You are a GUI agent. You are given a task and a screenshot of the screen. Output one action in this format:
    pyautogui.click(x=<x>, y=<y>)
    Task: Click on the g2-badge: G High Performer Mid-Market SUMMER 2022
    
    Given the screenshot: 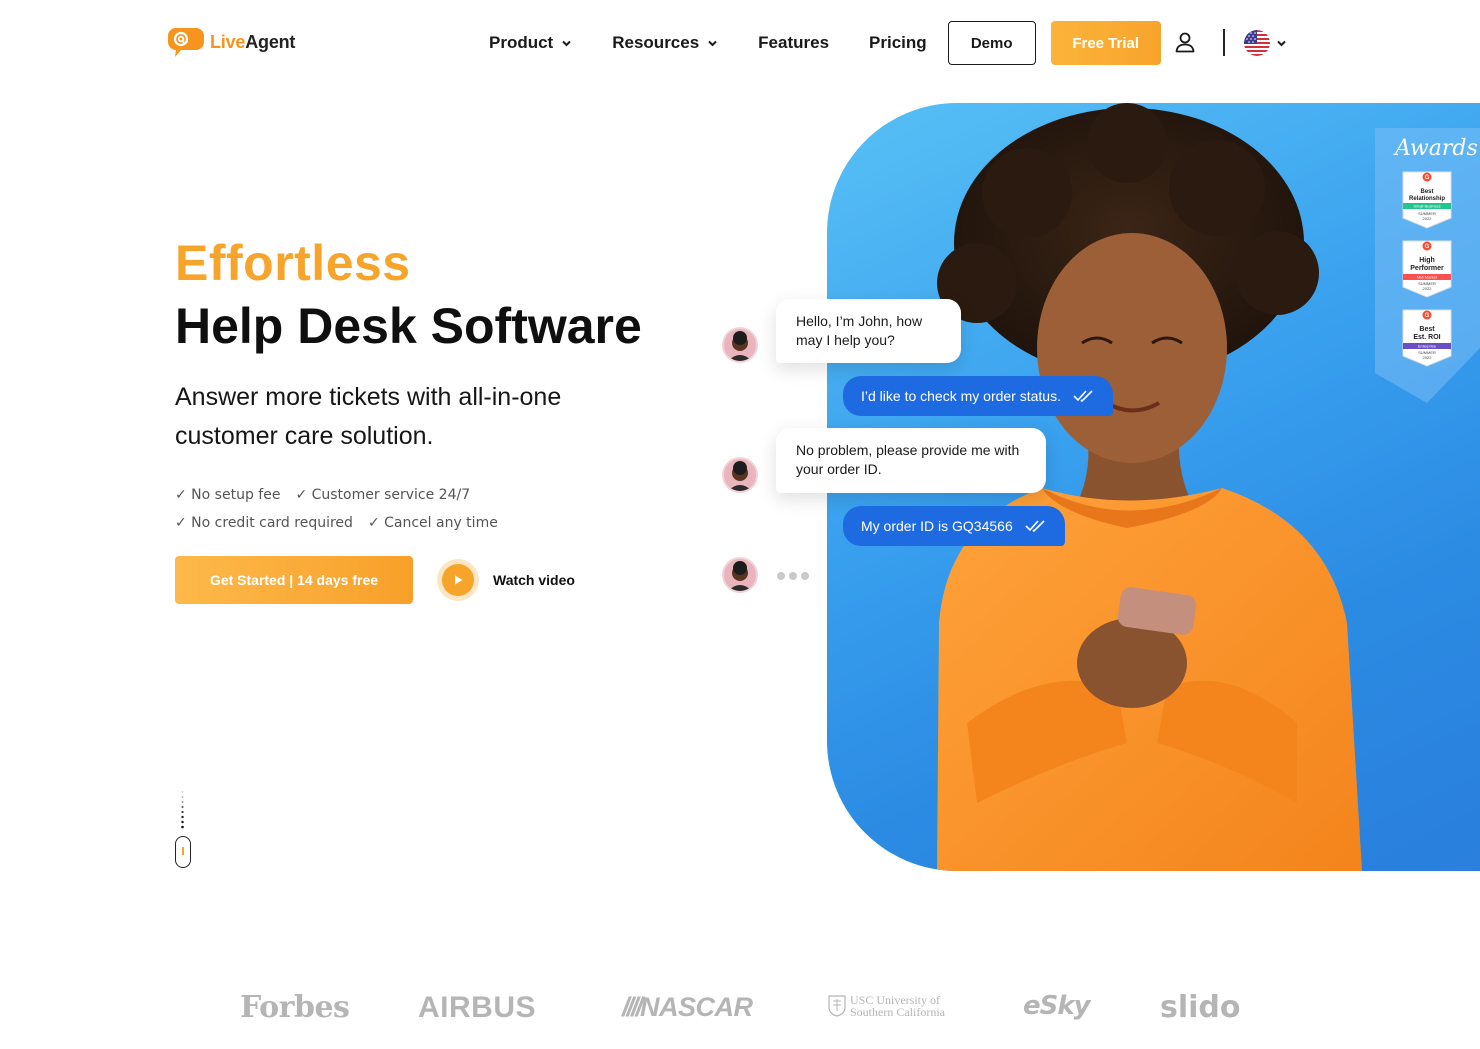 What is the action you would take?
    pyautogui.click(x=1427, y=269)
    